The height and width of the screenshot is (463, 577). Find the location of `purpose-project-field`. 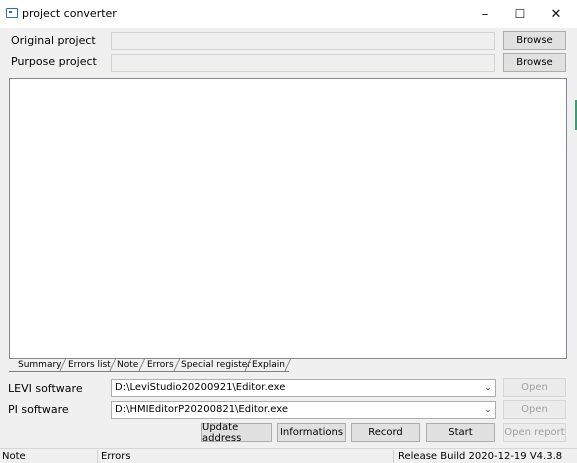

purpose-project-field is located at coordinates (303, 63).